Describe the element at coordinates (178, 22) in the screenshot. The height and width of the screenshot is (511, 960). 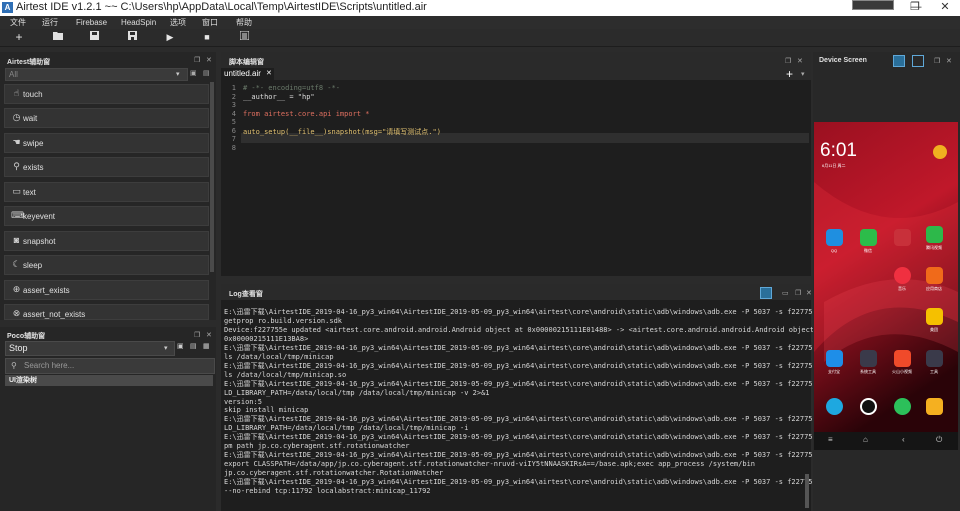
I see `menu-options: 选项` at that location.